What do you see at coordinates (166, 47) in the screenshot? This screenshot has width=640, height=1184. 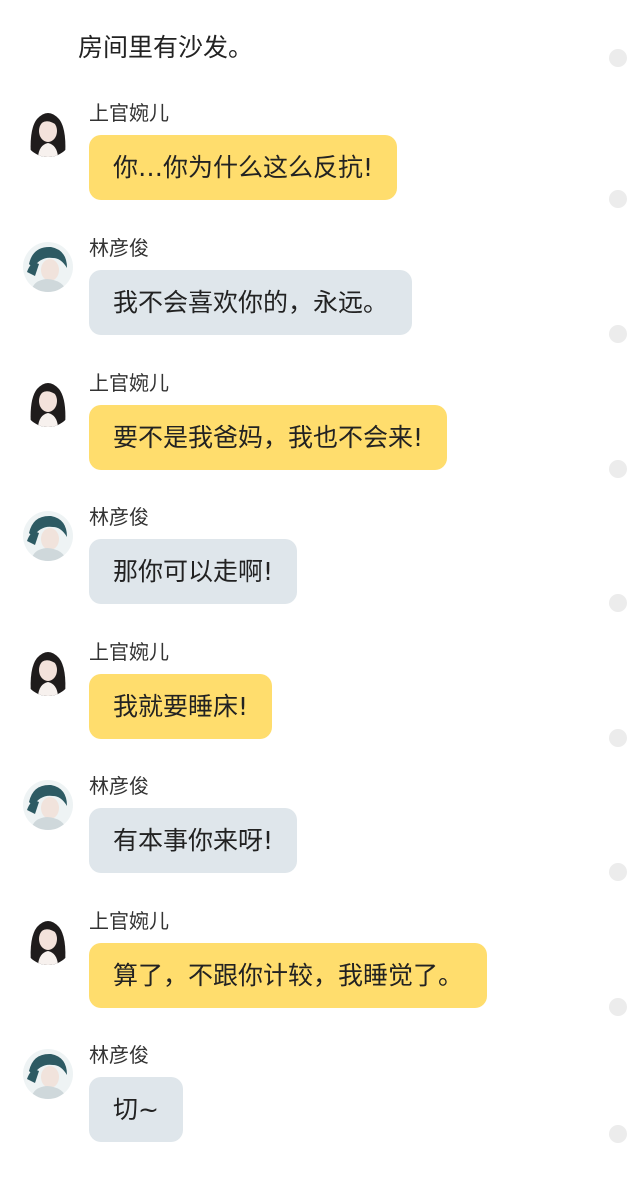 I see `narration-text: 房间里有沙发。` at bounding box center [166, 47].